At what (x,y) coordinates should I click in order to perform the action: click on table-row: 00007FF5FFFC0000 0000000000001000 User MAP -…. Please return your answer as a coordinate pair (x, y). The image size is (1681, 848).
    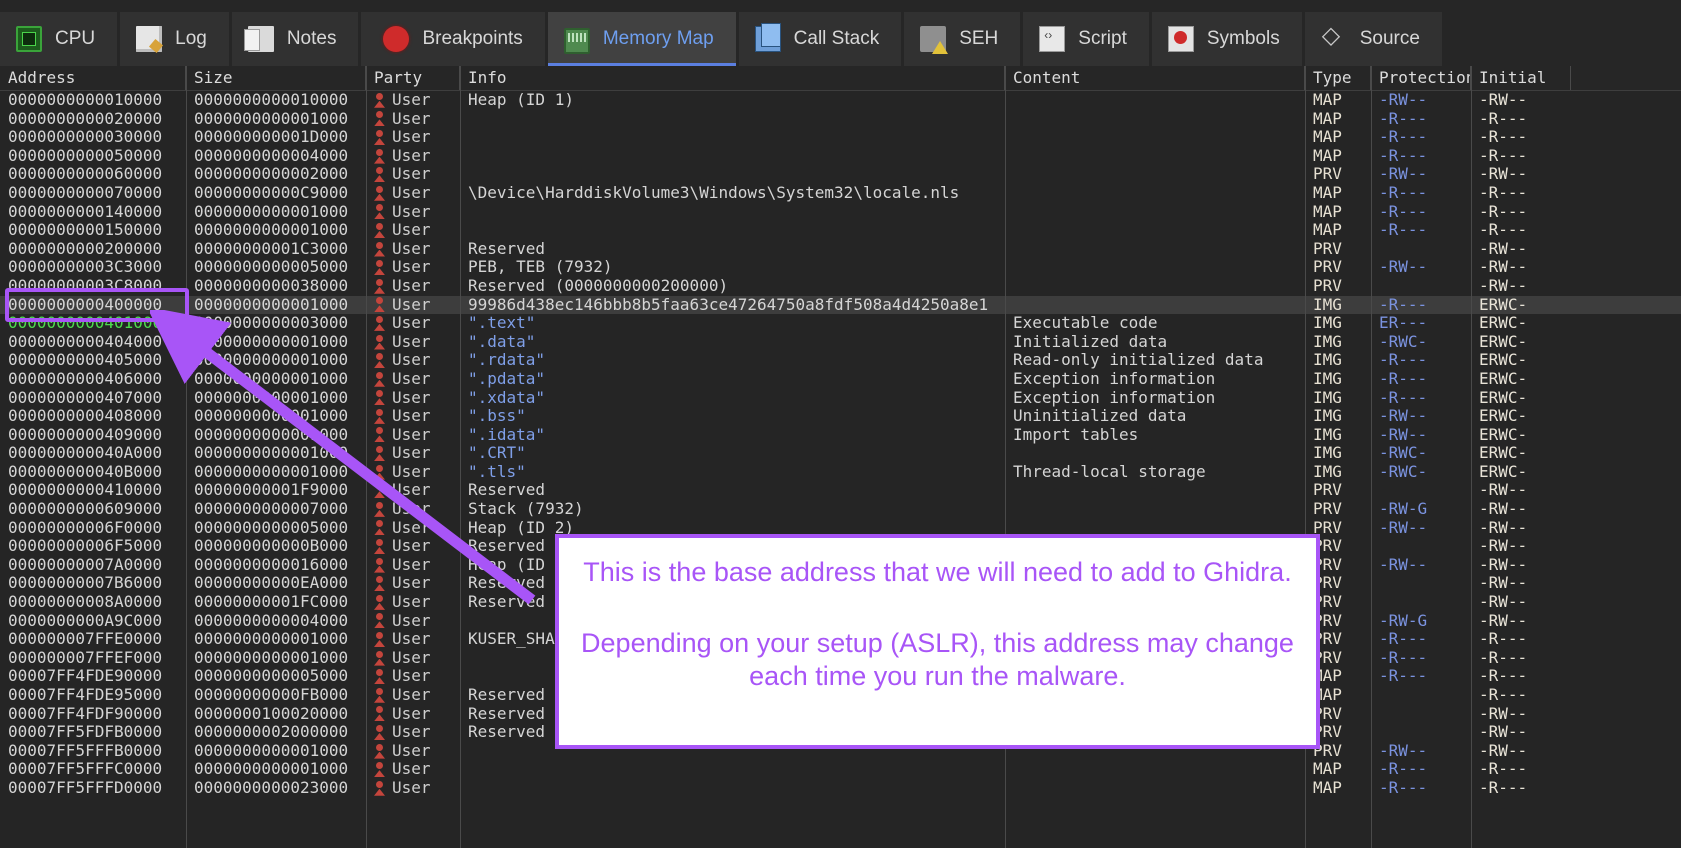
    Looking at the image, I should click on (840, 769).